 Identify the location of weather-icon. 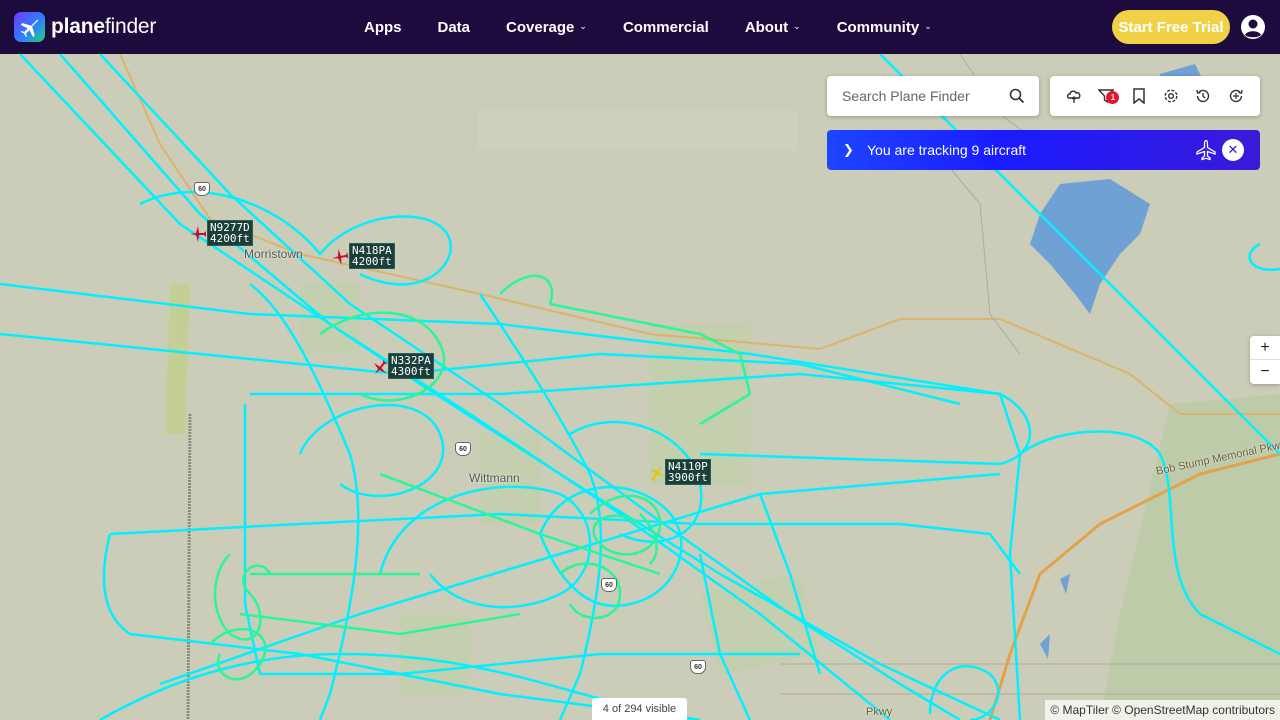
(1074, 96).